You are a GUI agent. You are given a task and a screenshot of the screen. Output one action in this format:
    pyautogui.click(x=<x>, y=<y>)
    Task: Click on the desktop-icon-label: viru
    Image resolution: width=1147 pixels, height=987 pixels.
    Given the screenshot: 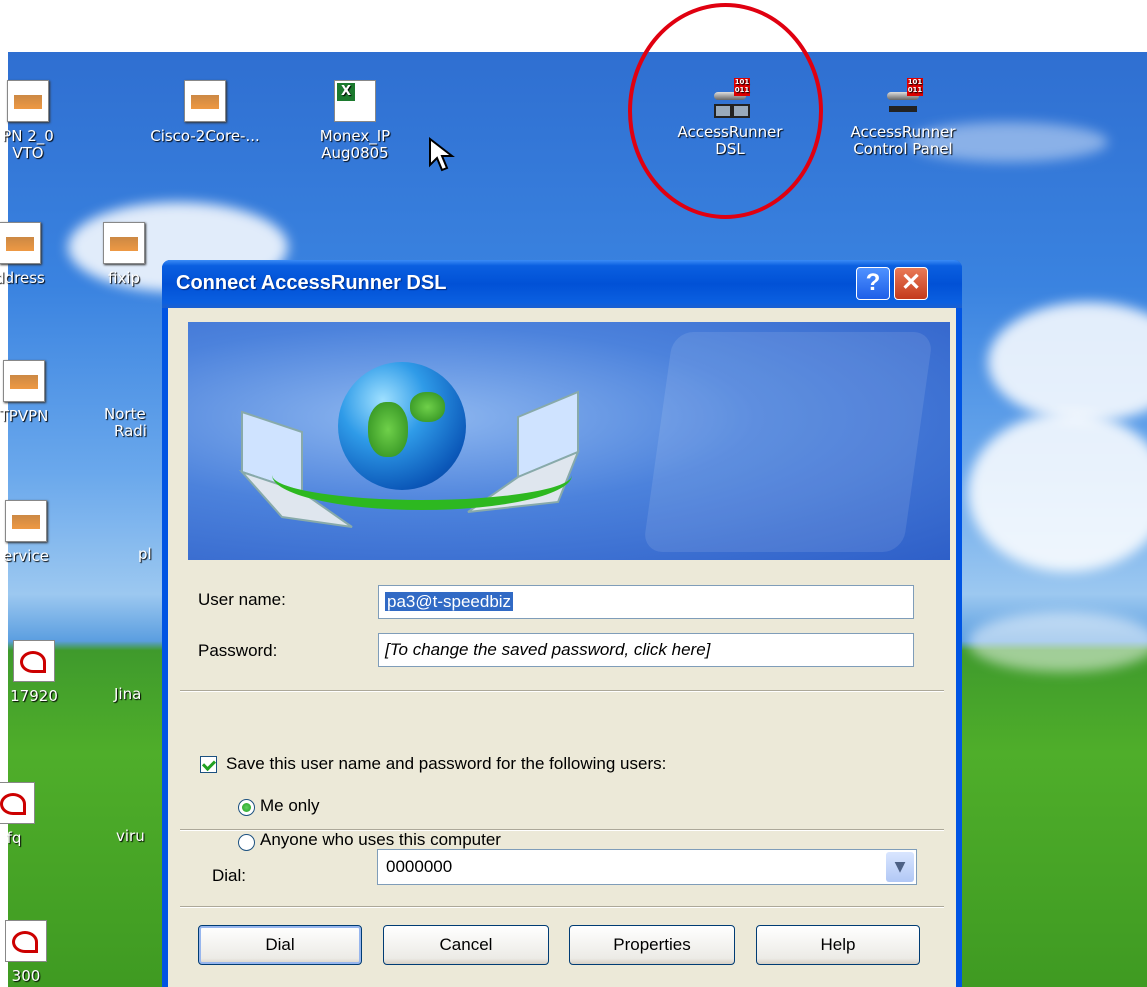 What is the action you would take?
    pyautogui.click(x=130, y=836)
    